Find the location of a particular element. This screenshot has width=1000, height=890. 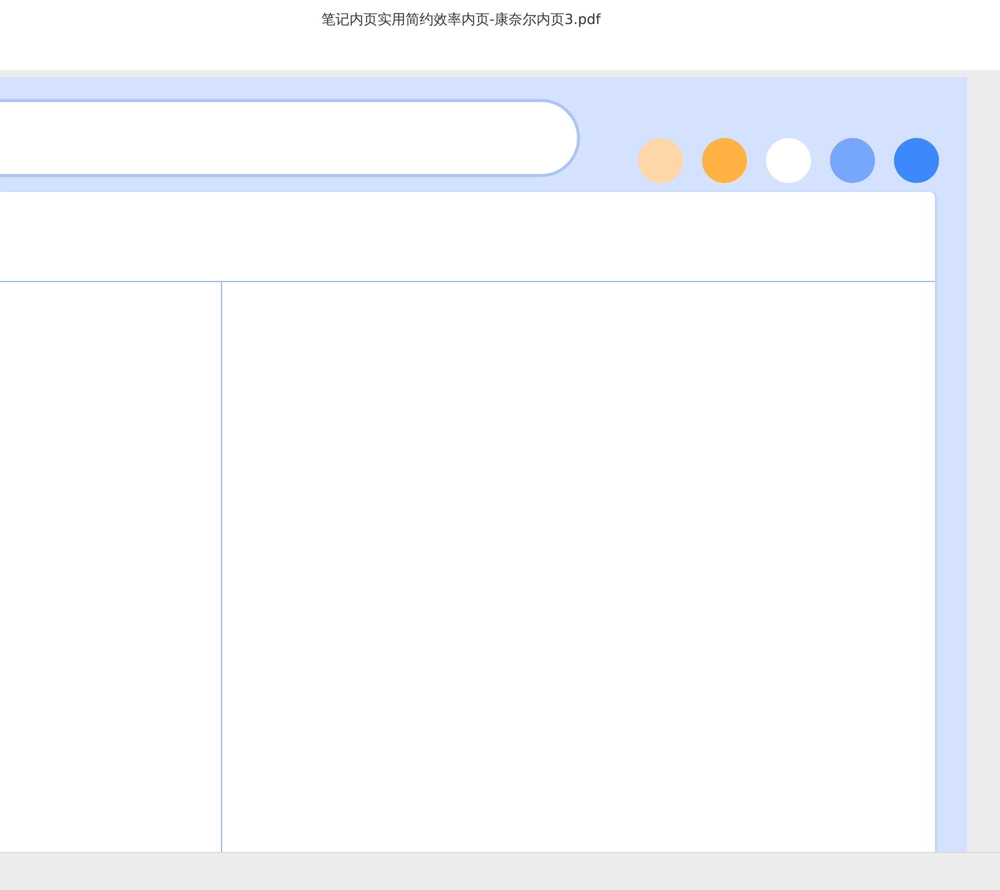

document-title: 笔记内页实用简约效率内页-康奈尔内页3.pdf is located at coordinates (461, 20).